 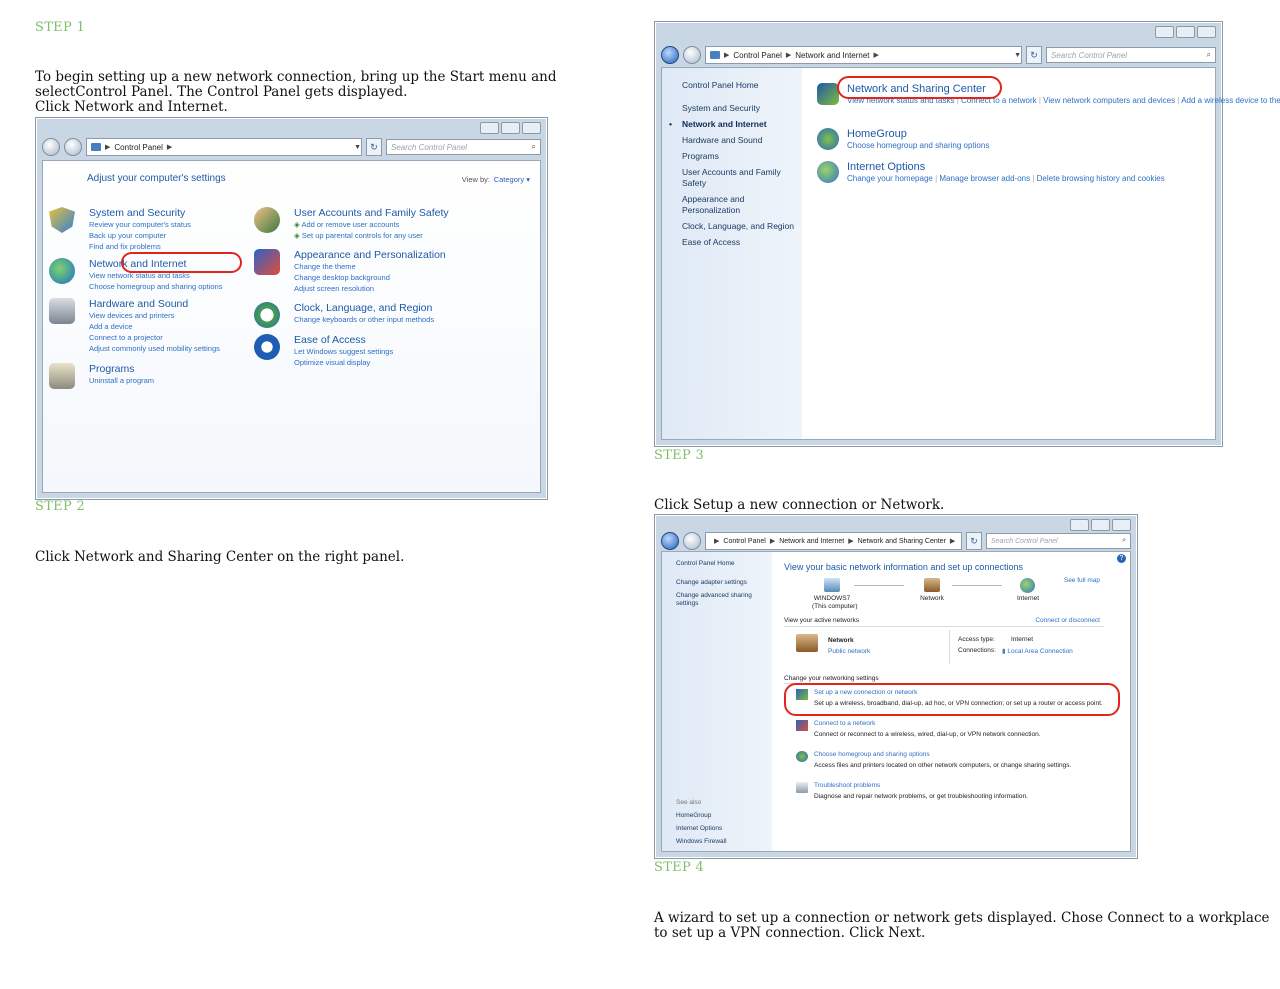 I want to click on task-link: Let Windows suggest settings, so click(x=343, y=351).